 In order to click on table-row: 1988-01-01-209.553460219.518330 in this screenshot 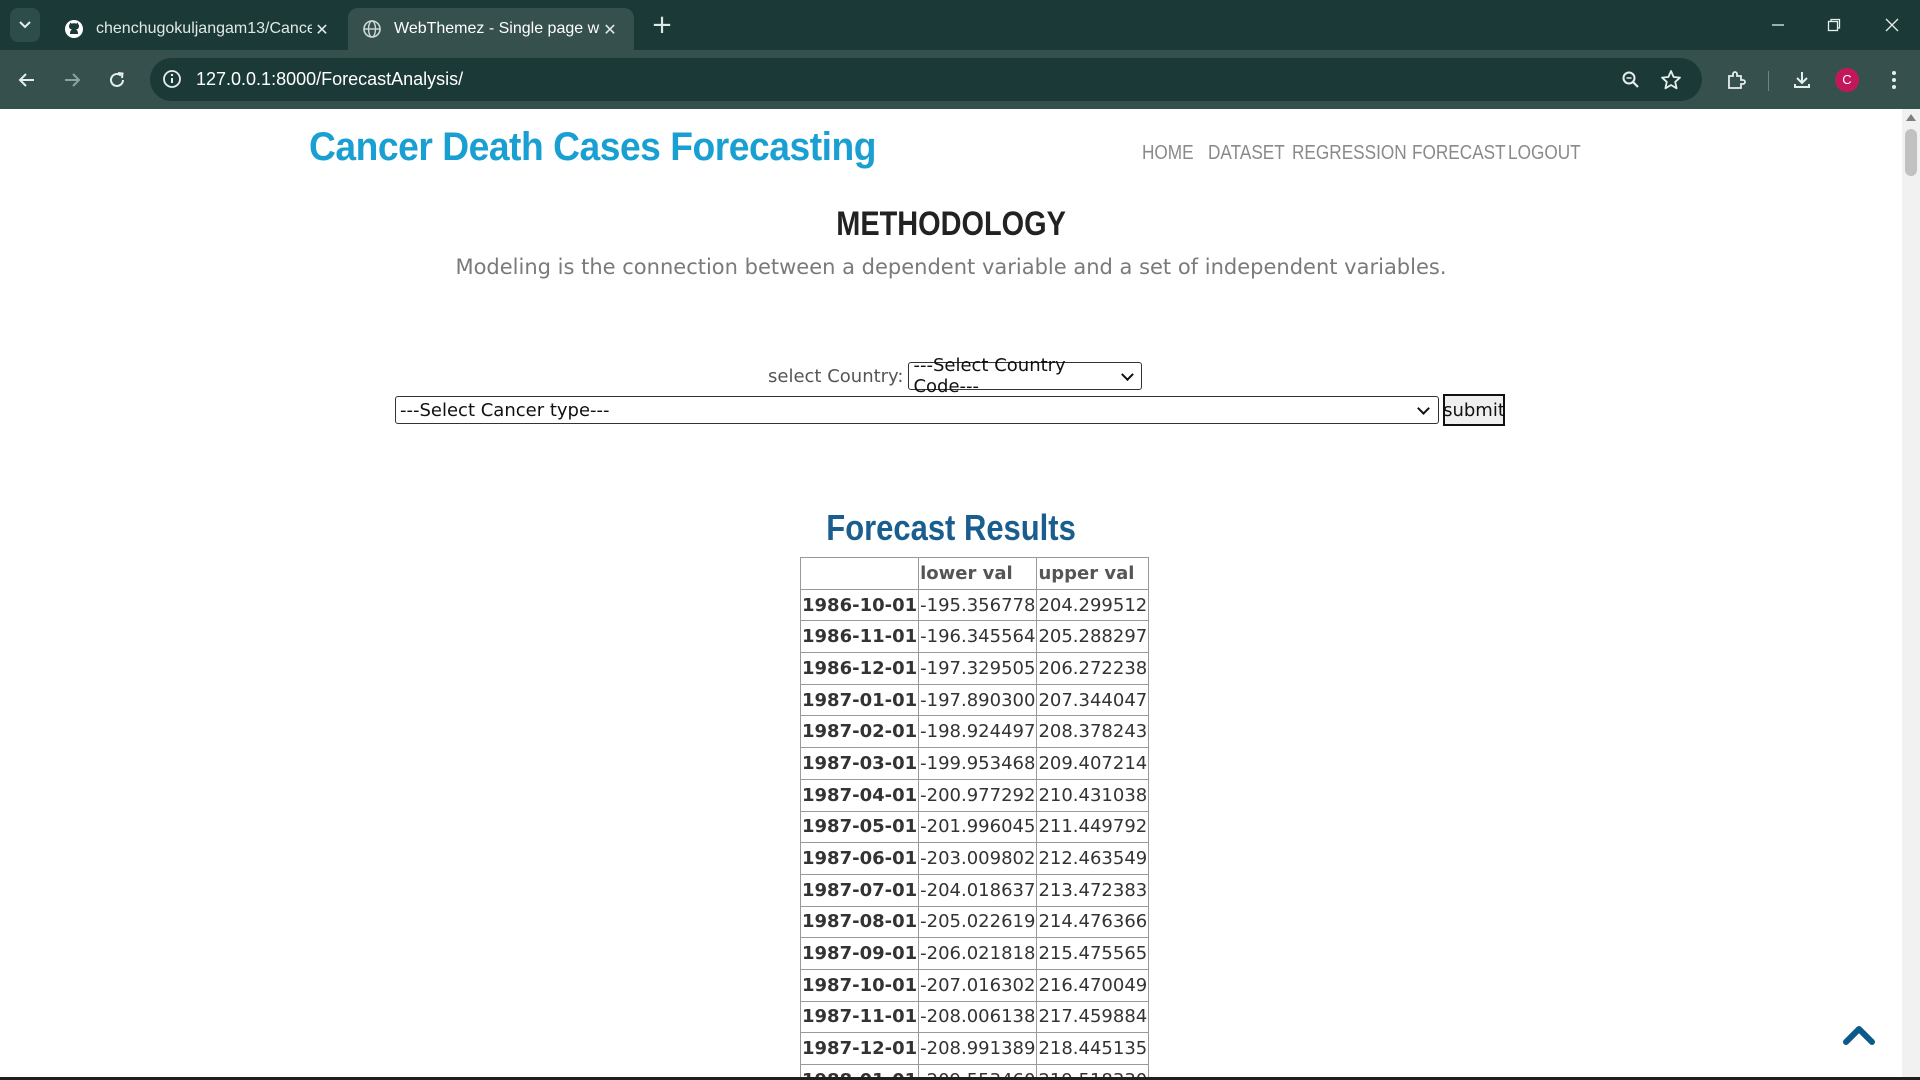, I will do `click(974, 1070)`.